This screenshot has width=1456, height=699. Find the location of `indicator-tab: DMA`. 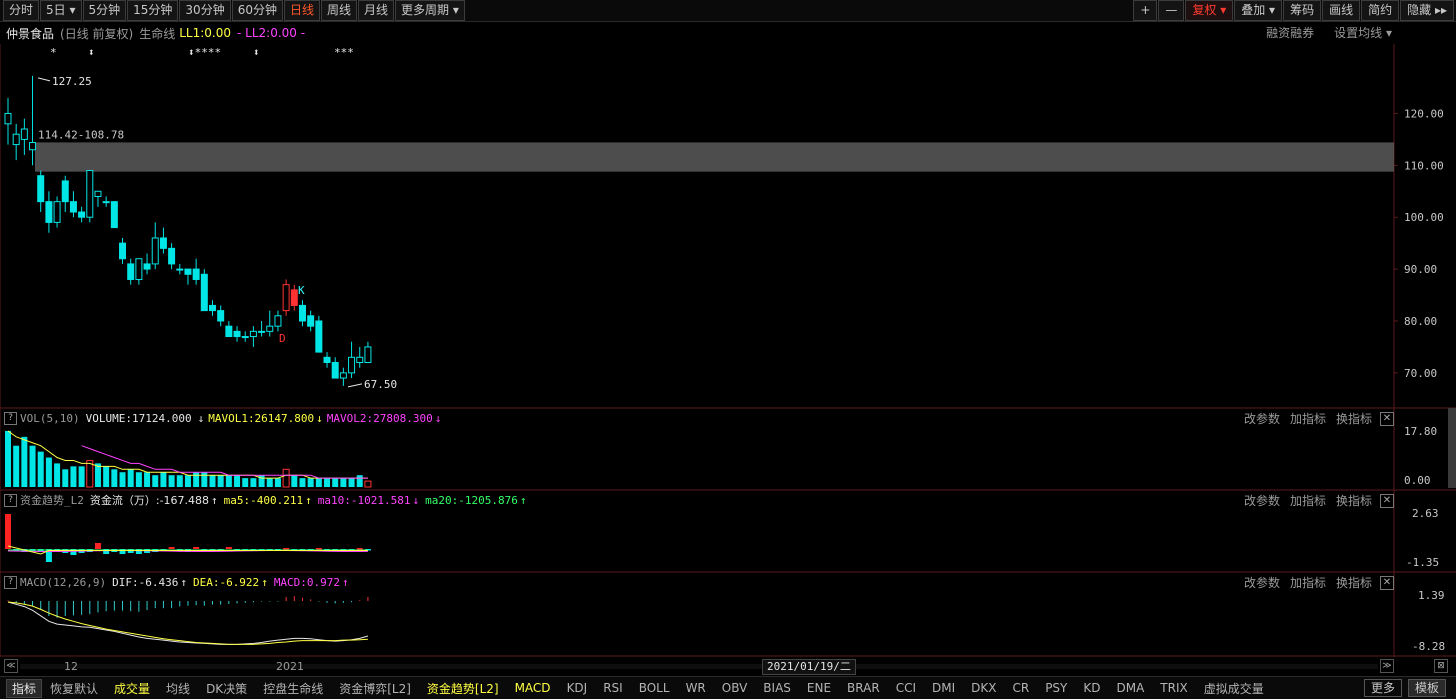

indicator-tab: DMA is located at coordinates (1130, 688).